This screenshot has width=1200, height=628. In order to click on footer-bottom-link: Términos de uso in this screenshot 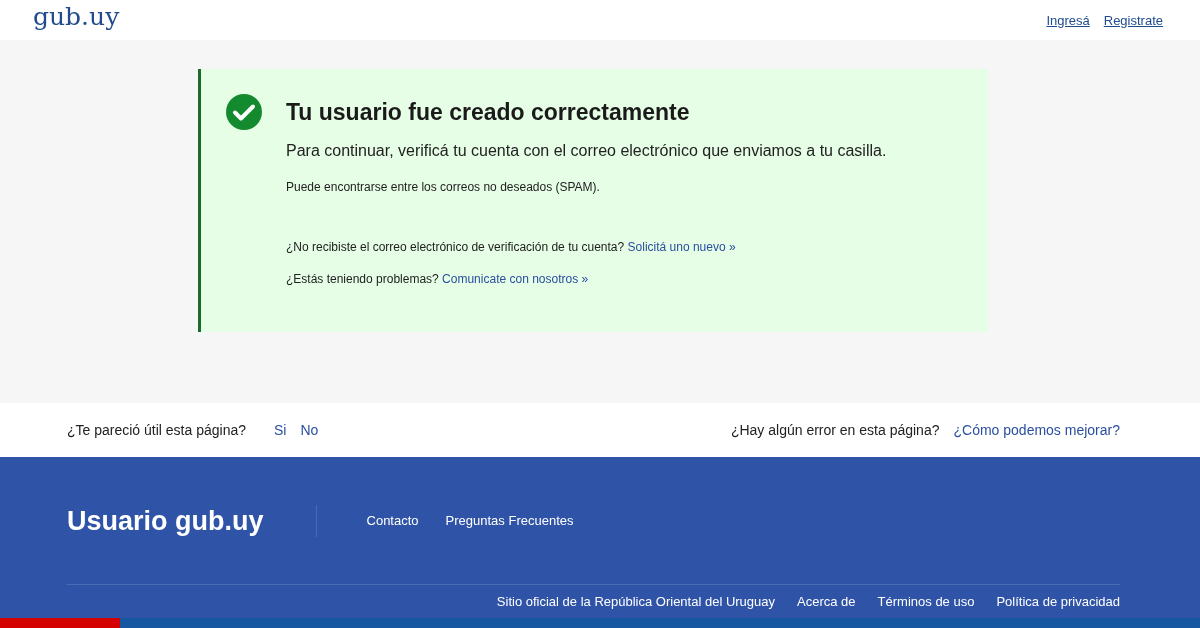, I will do `click(926, 601)`.